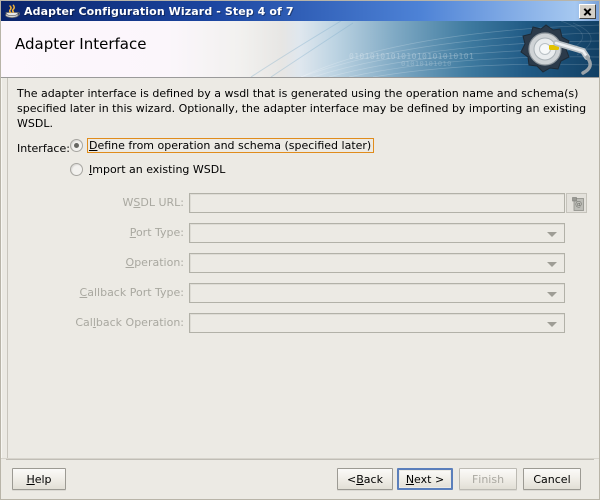 The image size is (600, 500). Describe the element at coordinates (552, 264) in the screenshot. I see `chevron-down-icon-operation` at that location.